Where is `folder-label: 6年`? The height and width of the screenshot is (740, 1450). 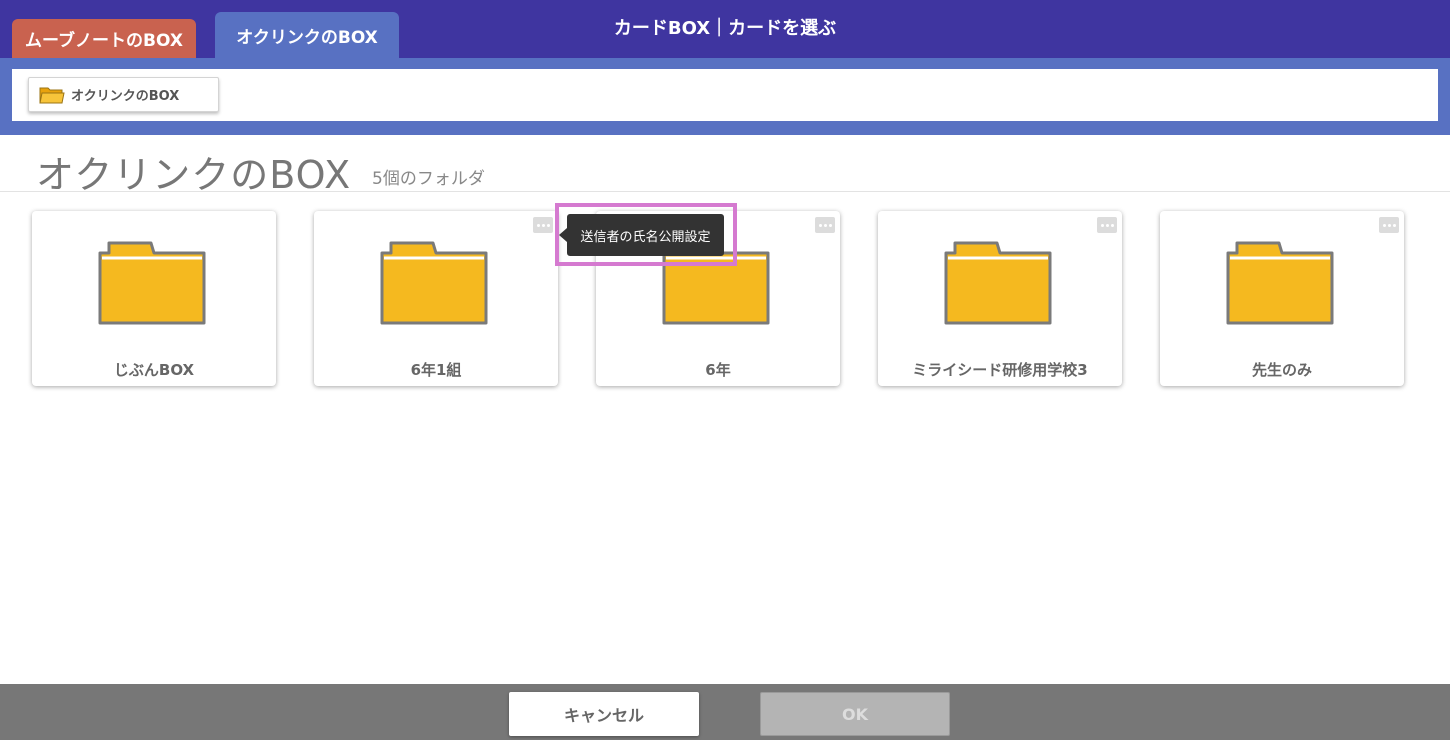
folder-label: 6年 is located at coordinates (718, 370).